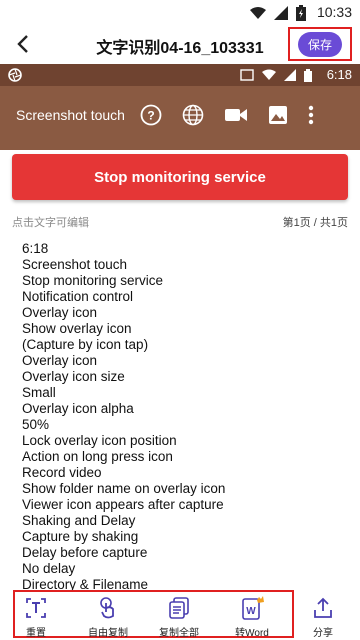 This screenshot has width=360, height=640. I want to click on reset-label: 重置, so click(36, 633).